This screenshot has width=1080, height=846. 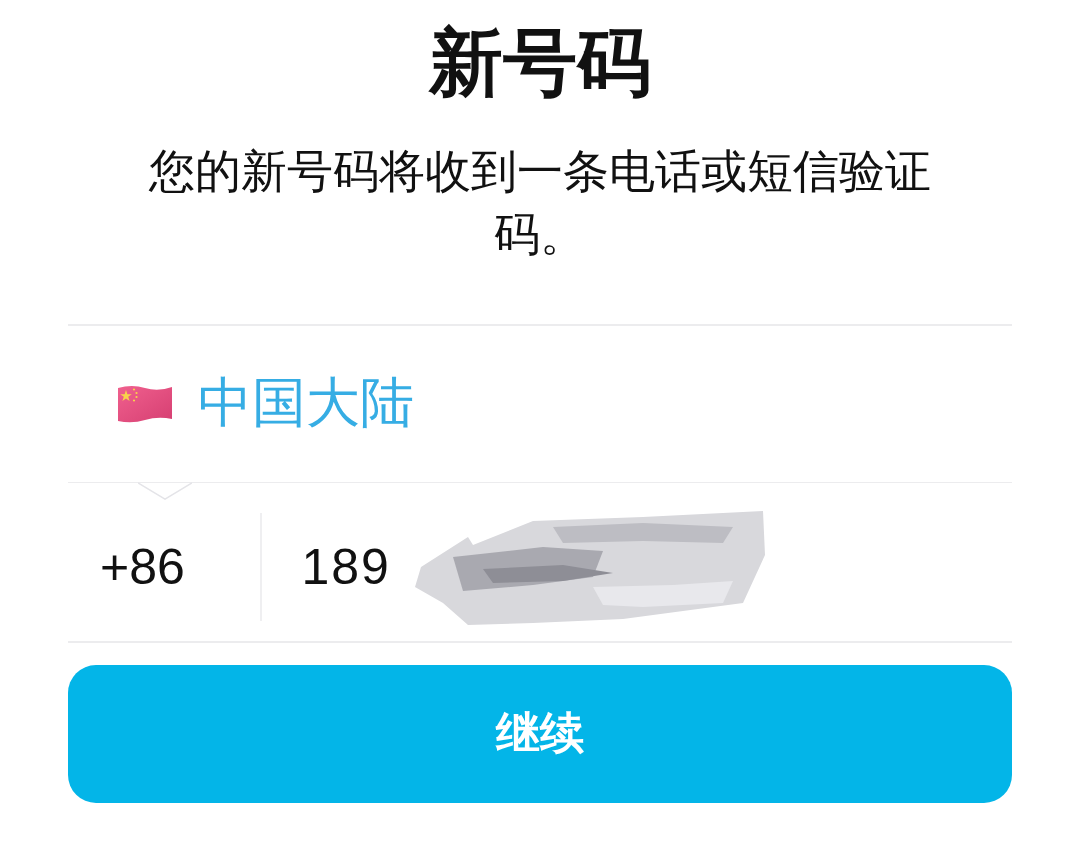 I want to click on instruction-text: 您的新号码将收到一条电话或短信验证码。, so click(x=540, y=203).